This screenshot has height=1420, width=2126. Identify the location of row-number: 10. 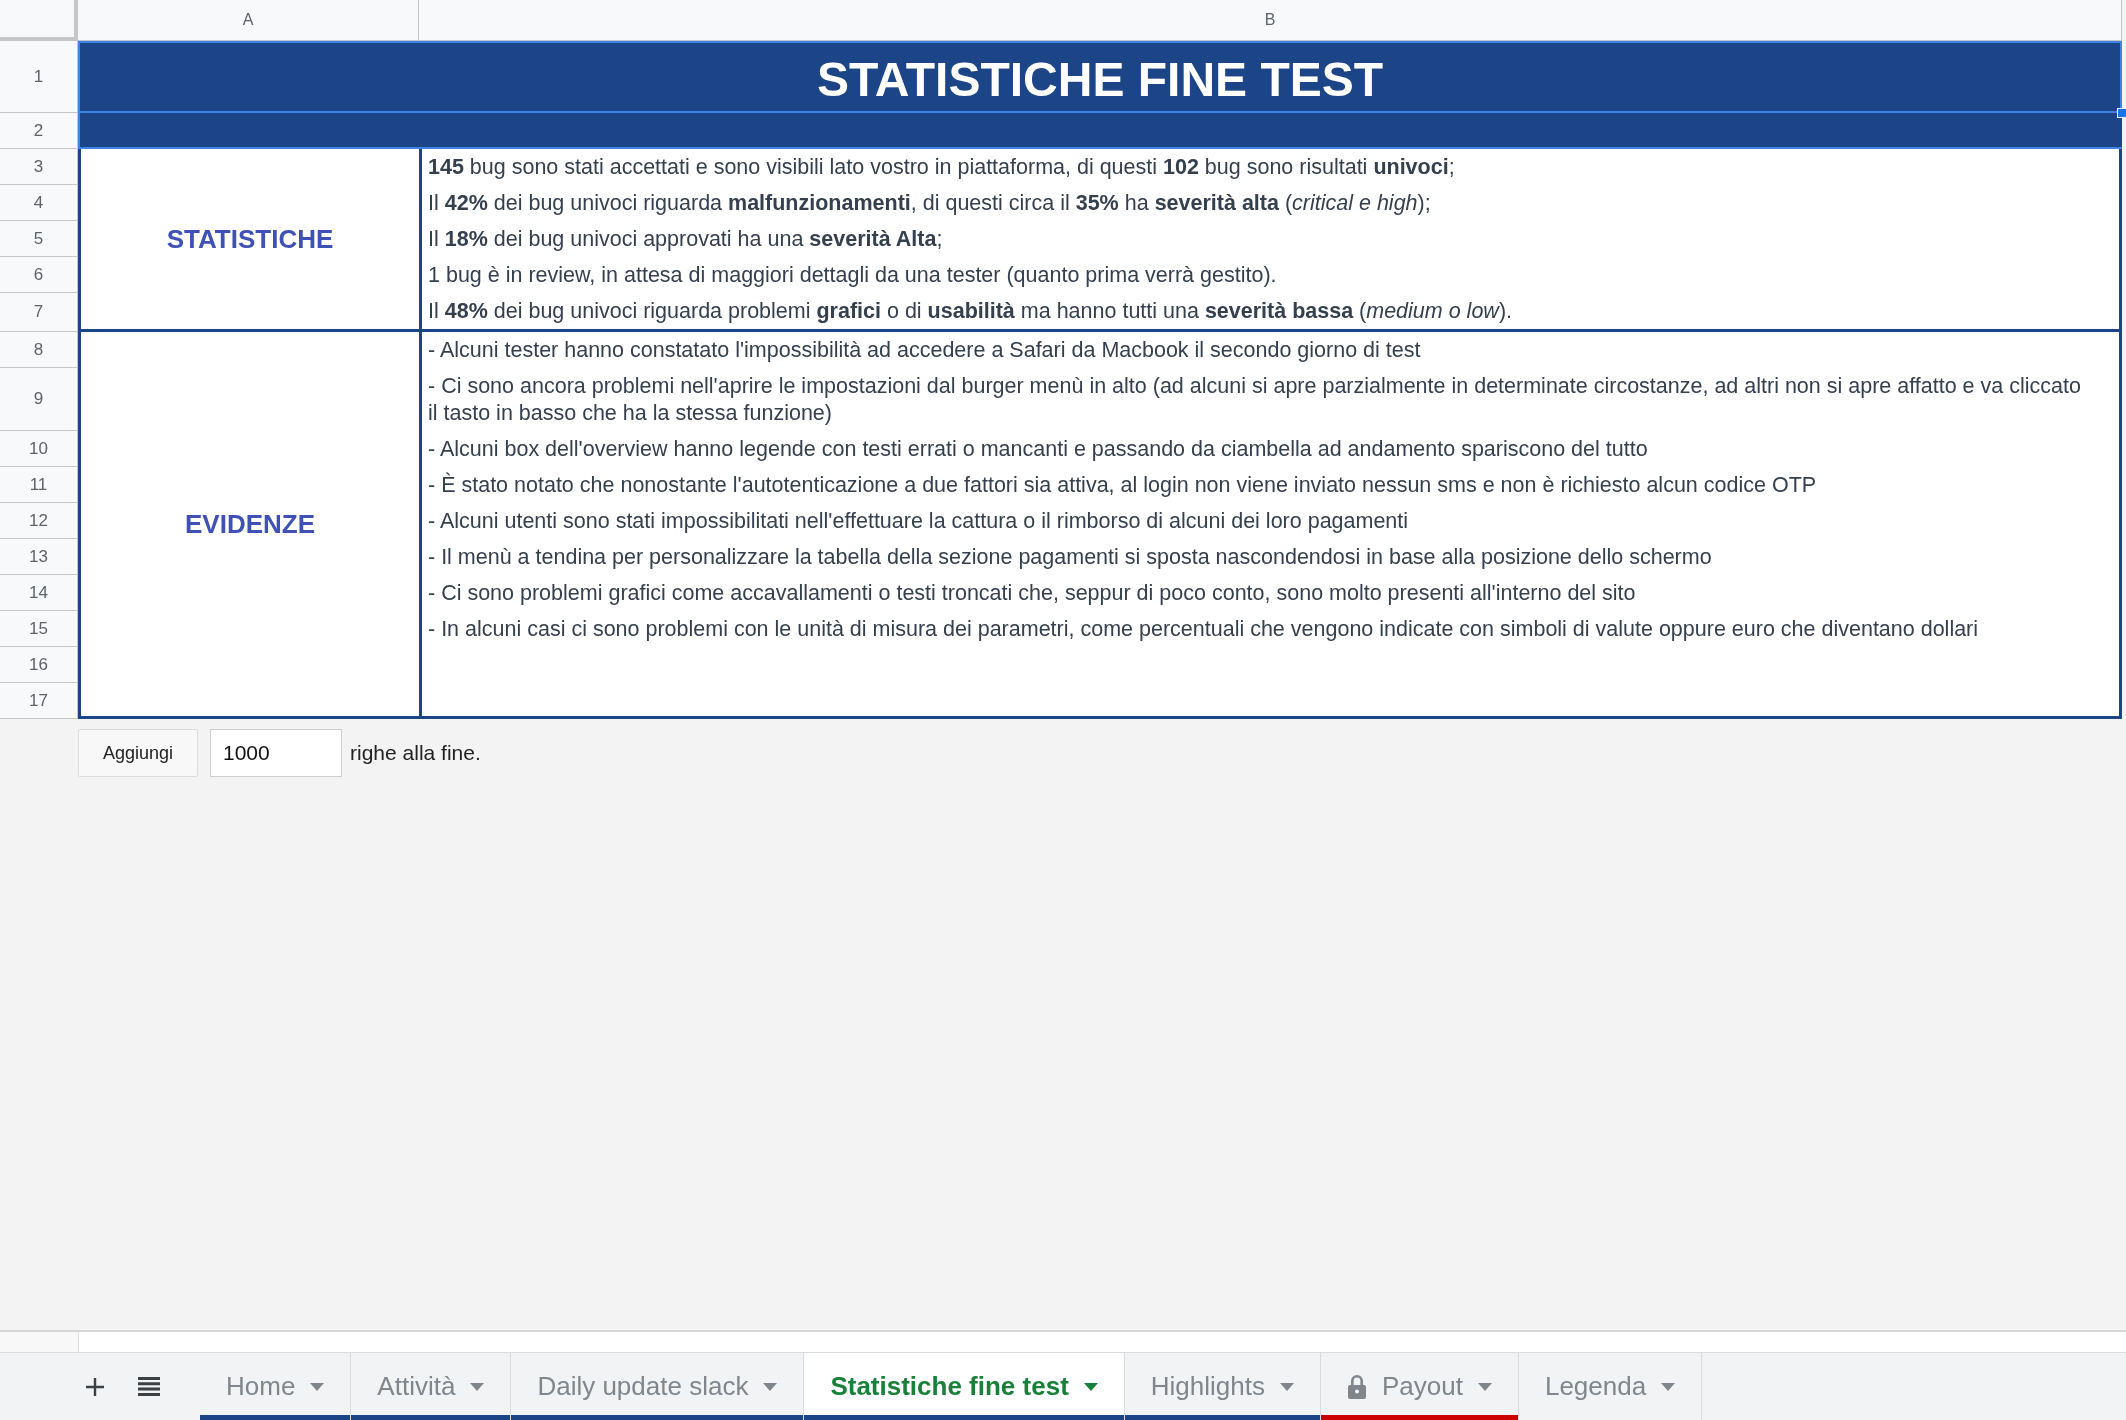
(39, 449).